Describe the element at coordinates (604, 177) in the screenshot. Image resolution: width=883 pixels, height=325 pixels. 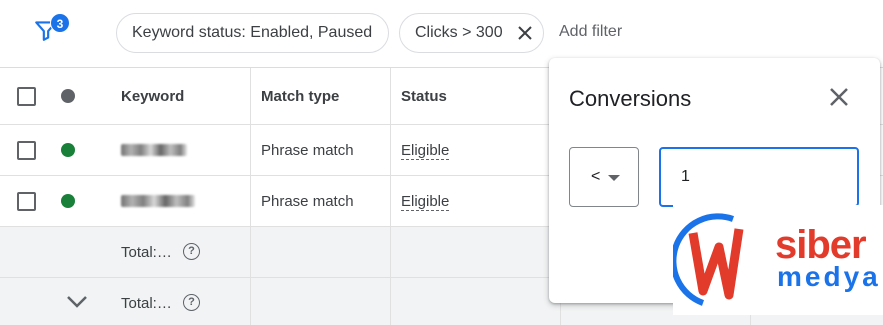
I see `operator-select: <` at that location.